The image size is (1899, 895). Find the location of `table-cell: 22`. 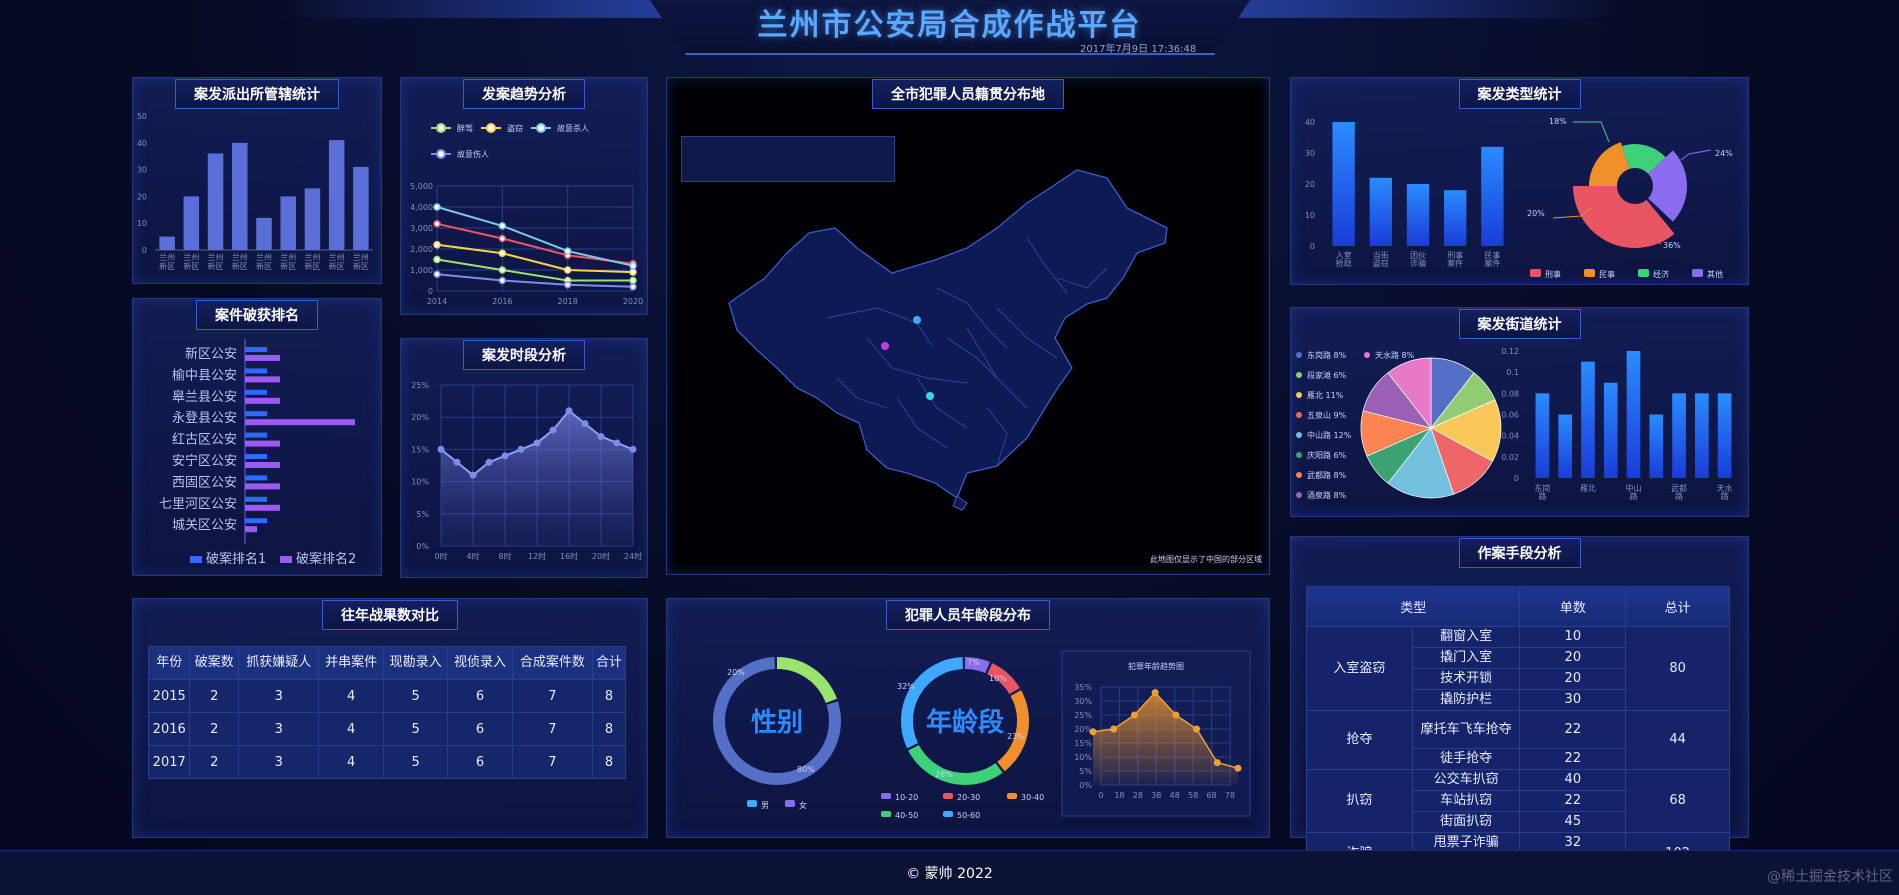

table-cell: 22 is located at coordinates (1573, 759).